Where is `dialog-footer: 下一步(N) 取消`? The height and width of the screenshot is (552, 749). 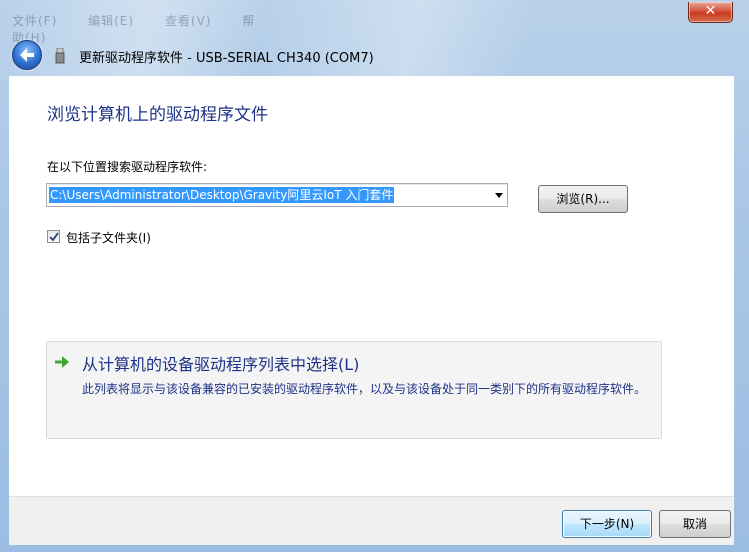 dialog-footer: 下一步(N) 取消 is located at coordinates (371, 520).